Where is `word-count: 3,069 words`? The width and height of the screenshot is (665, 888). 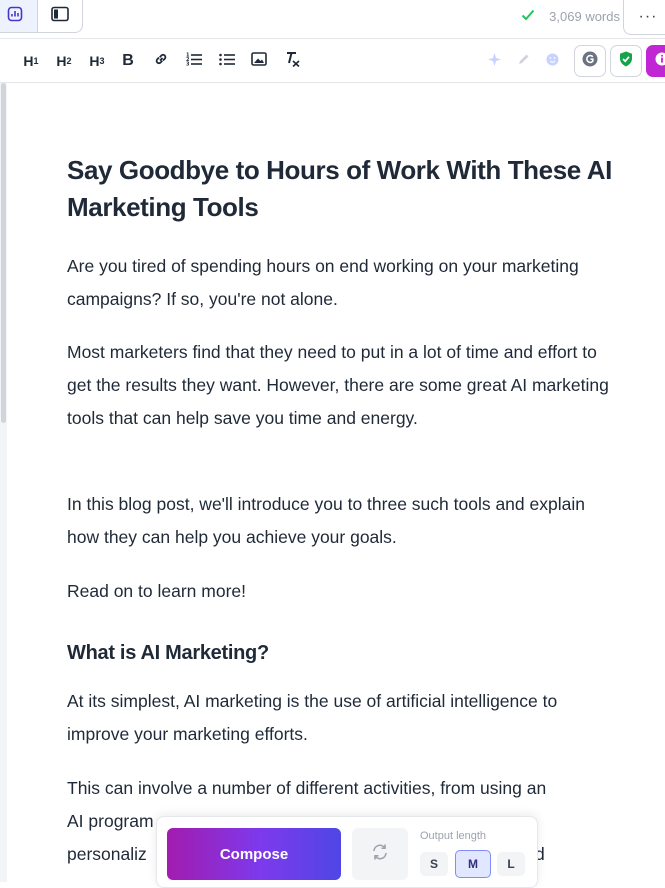
word-count: 3,069 words is located at coordinates (584, 16).